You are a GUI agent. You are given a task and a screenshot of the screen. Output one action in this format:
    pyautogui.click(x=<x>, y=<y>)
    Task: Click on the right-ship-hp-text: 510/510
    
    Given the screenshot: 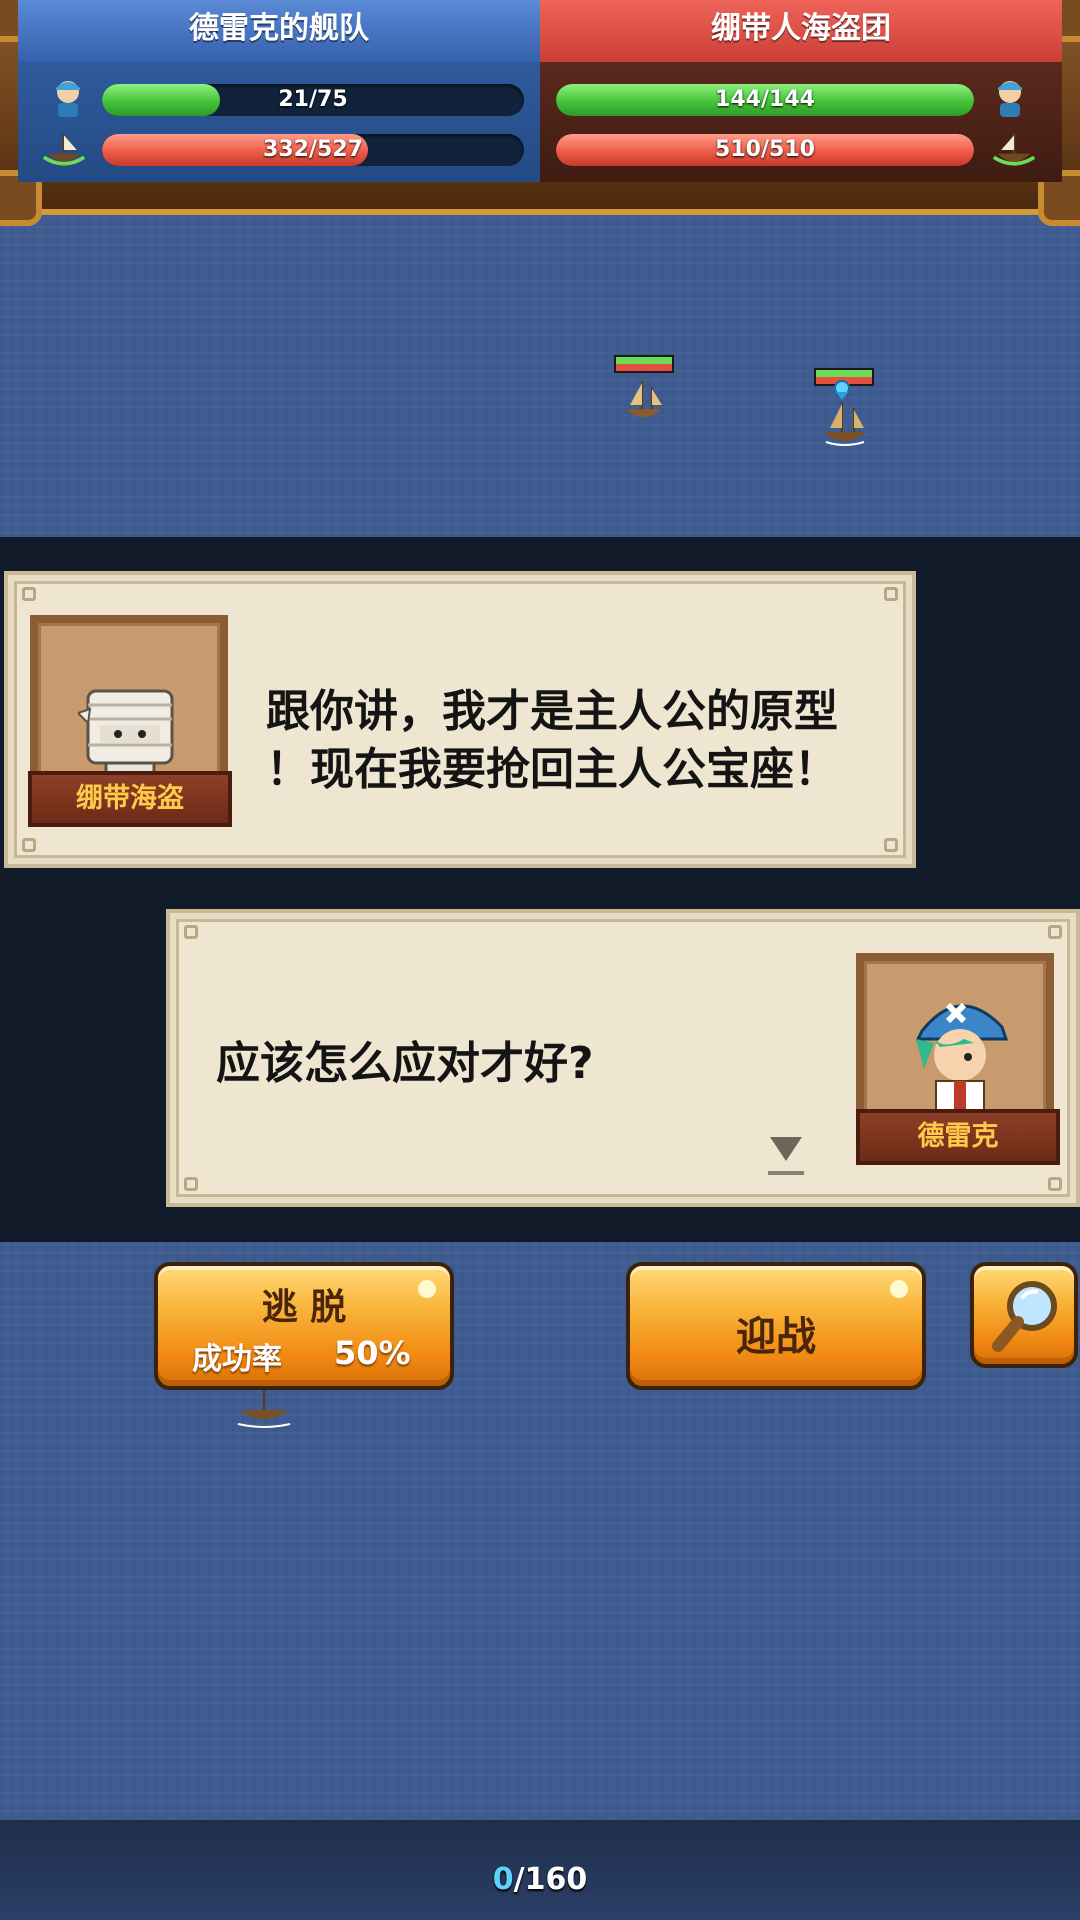 What is the action you would take?
    pyautogui.click(x=765, y=149)
    